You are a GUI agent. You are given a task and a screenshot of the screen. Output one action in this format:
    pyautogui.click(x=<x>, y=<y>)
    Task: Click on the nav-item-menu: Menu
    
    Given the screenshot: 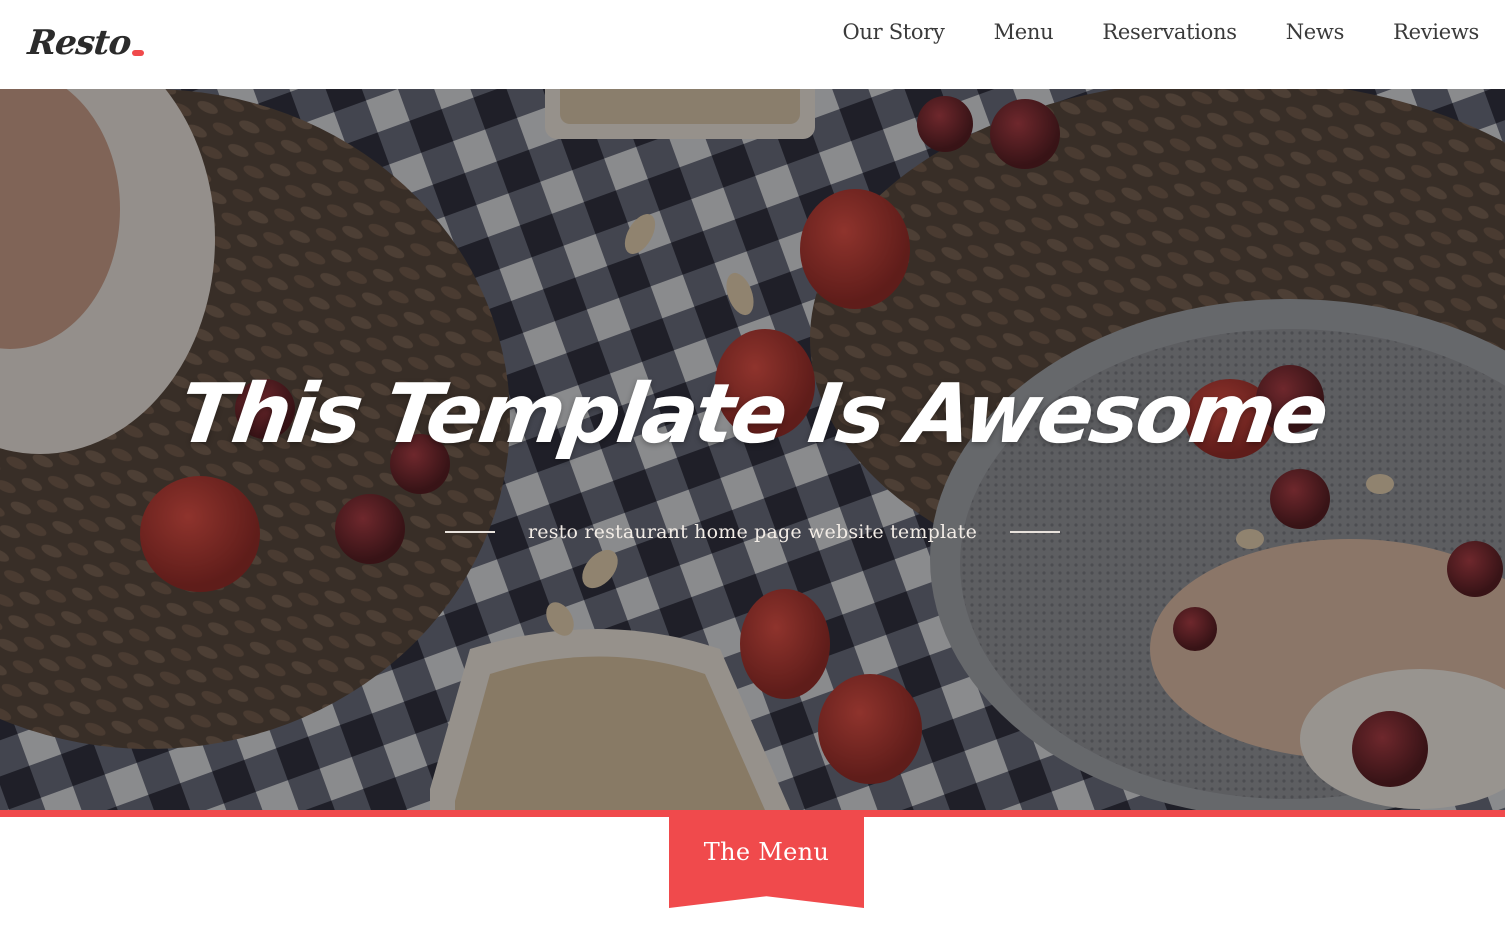 What is the action you would take?
    pyautogui.click(x=1024, y=32)
    